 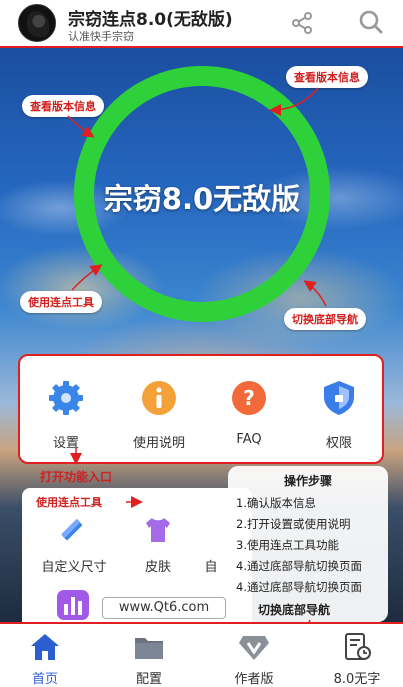 I want to click on nav-config: 配置, so click(x=149, y=659).